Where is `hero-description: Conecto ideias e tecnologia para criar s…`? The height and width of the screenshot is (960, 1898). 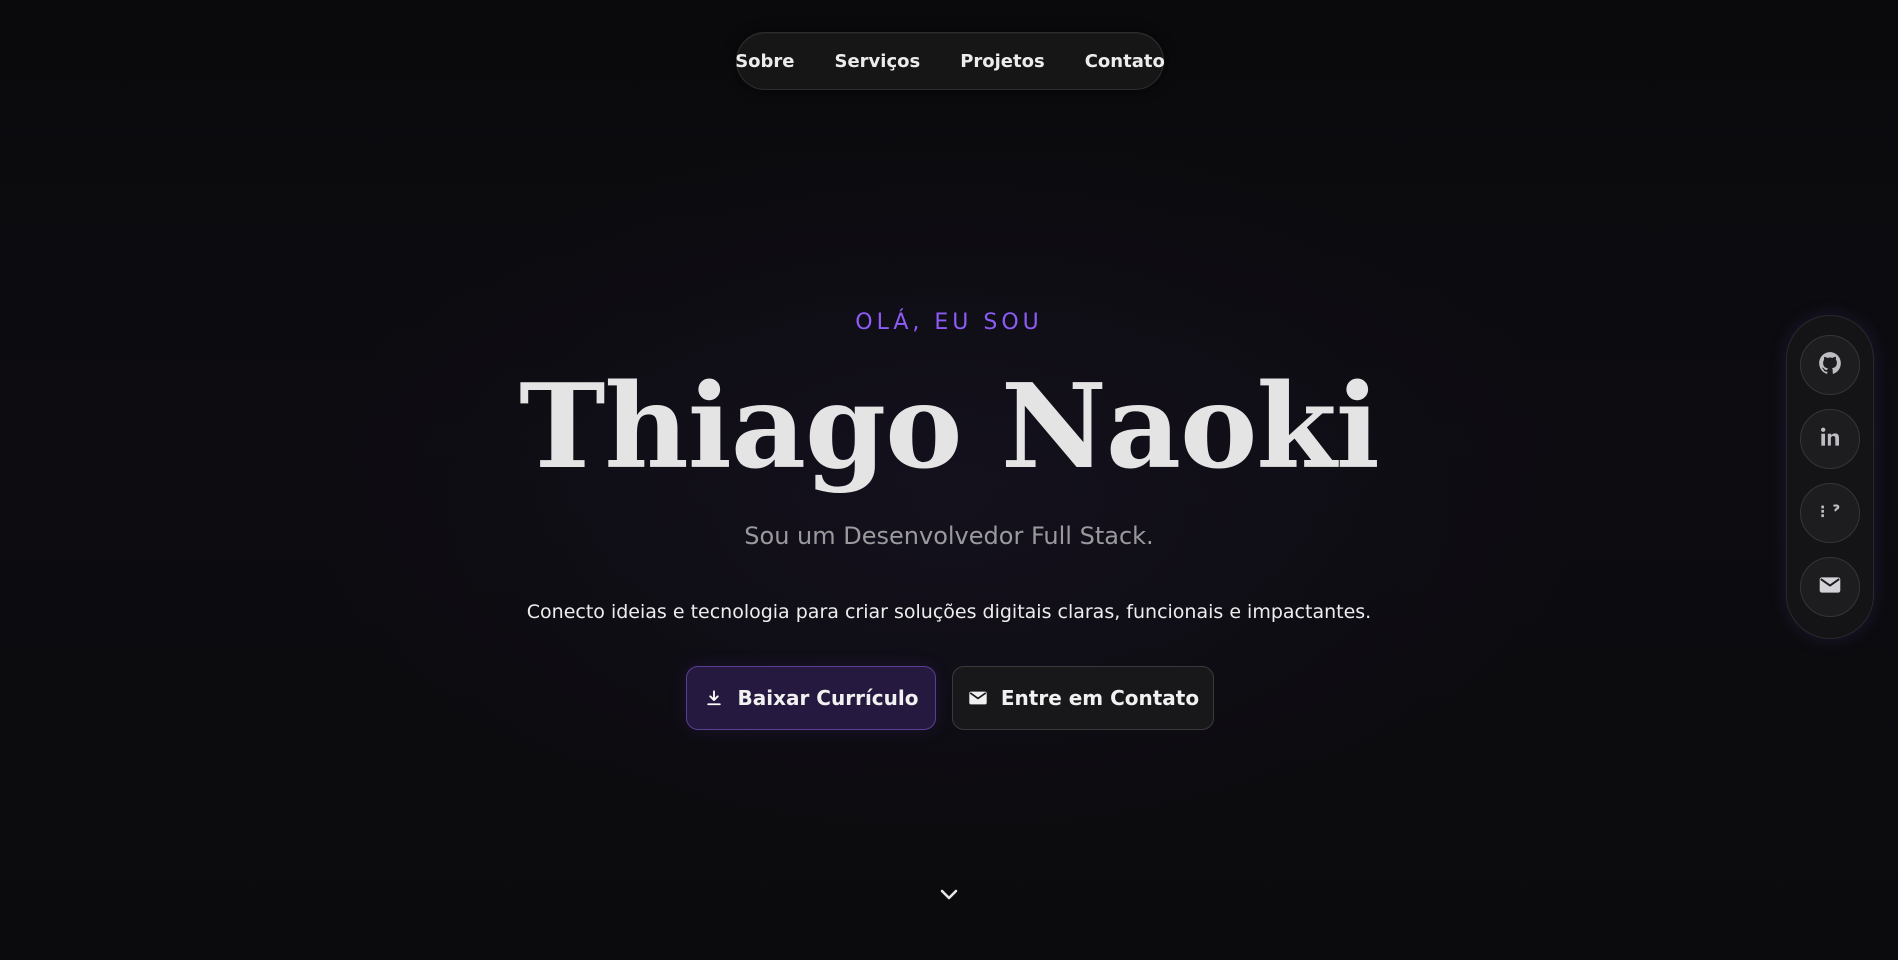 hero-description: Conecto ideias e tecnologia para criar s… is located at coordinates (949, 612).